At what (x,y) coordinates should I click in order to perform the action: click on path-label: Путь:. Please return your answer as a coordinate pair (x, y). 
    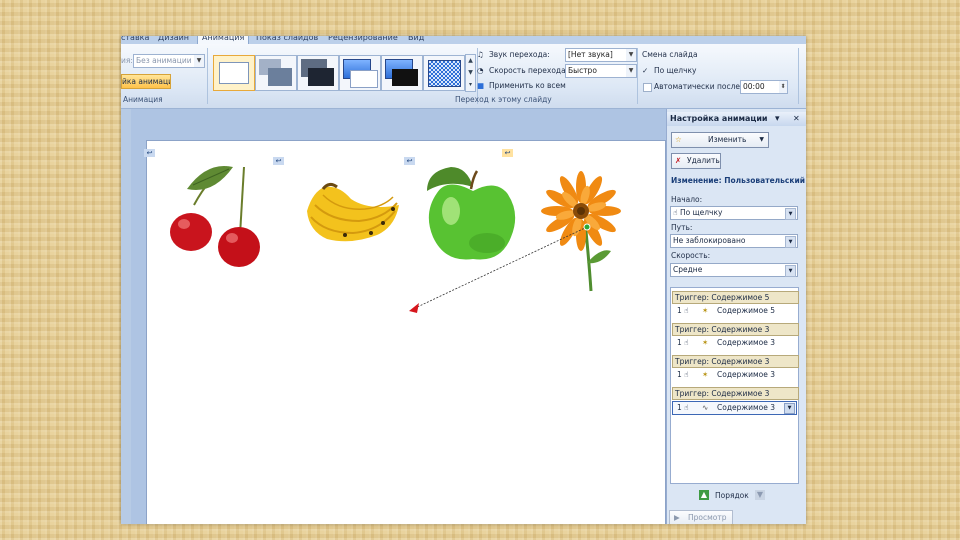
    Looking at the image, I should click on (682, 227).